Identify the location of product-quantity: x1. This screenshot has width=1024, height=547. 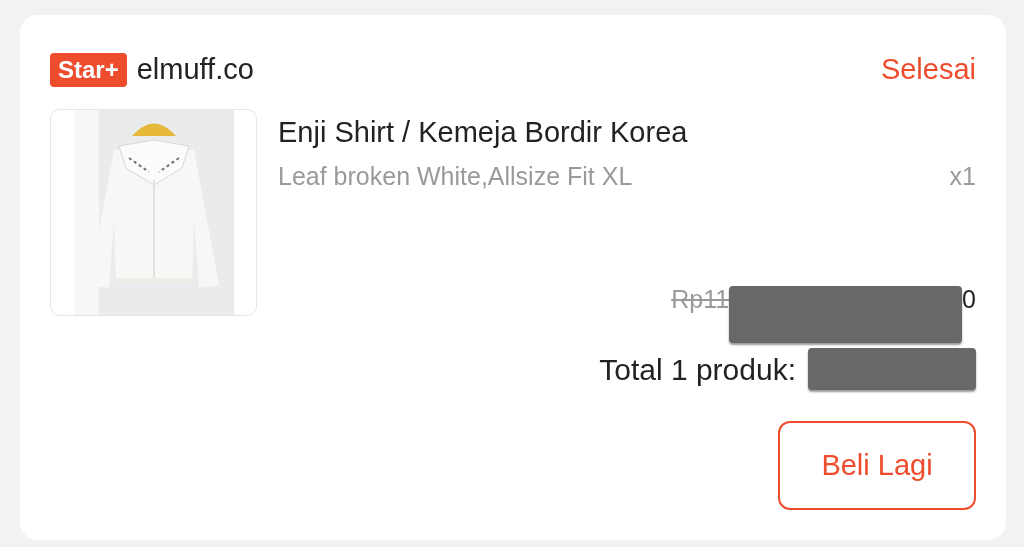
(962, 176).